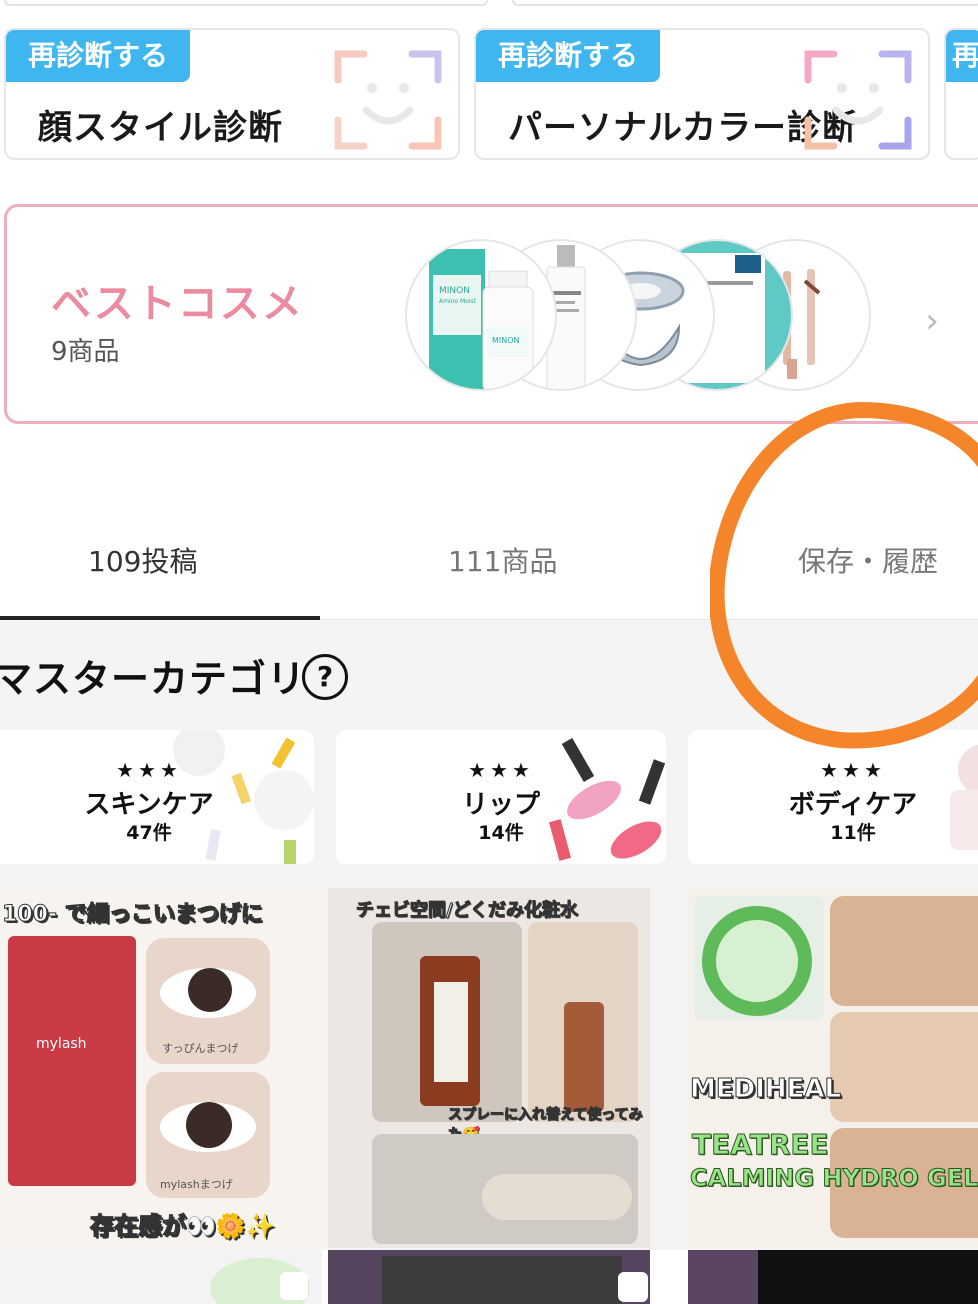 This screenshot has height=1304, width=978. Describe the element at coordinates (868, 560) in the screenshot. I see `tab-saved-history: 保存・履歴` at that location.